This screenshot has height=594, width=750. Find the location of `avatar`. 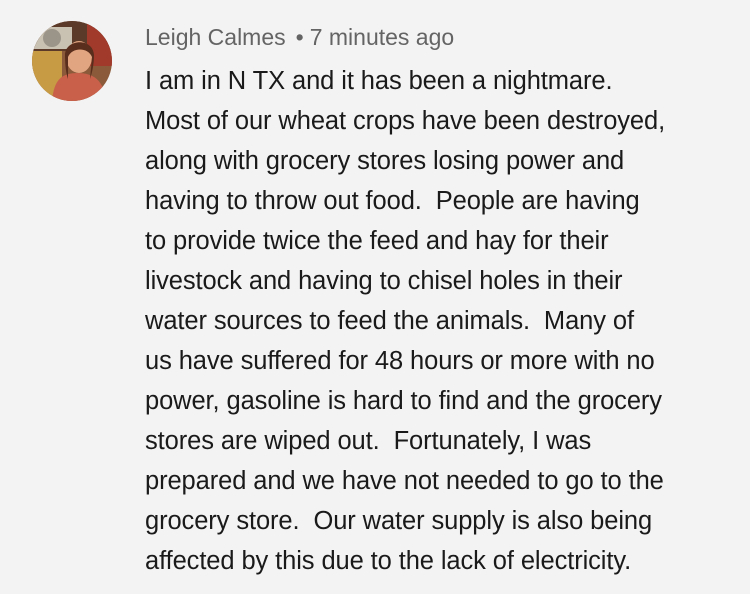

avatar is located at coordinates (72, 61).